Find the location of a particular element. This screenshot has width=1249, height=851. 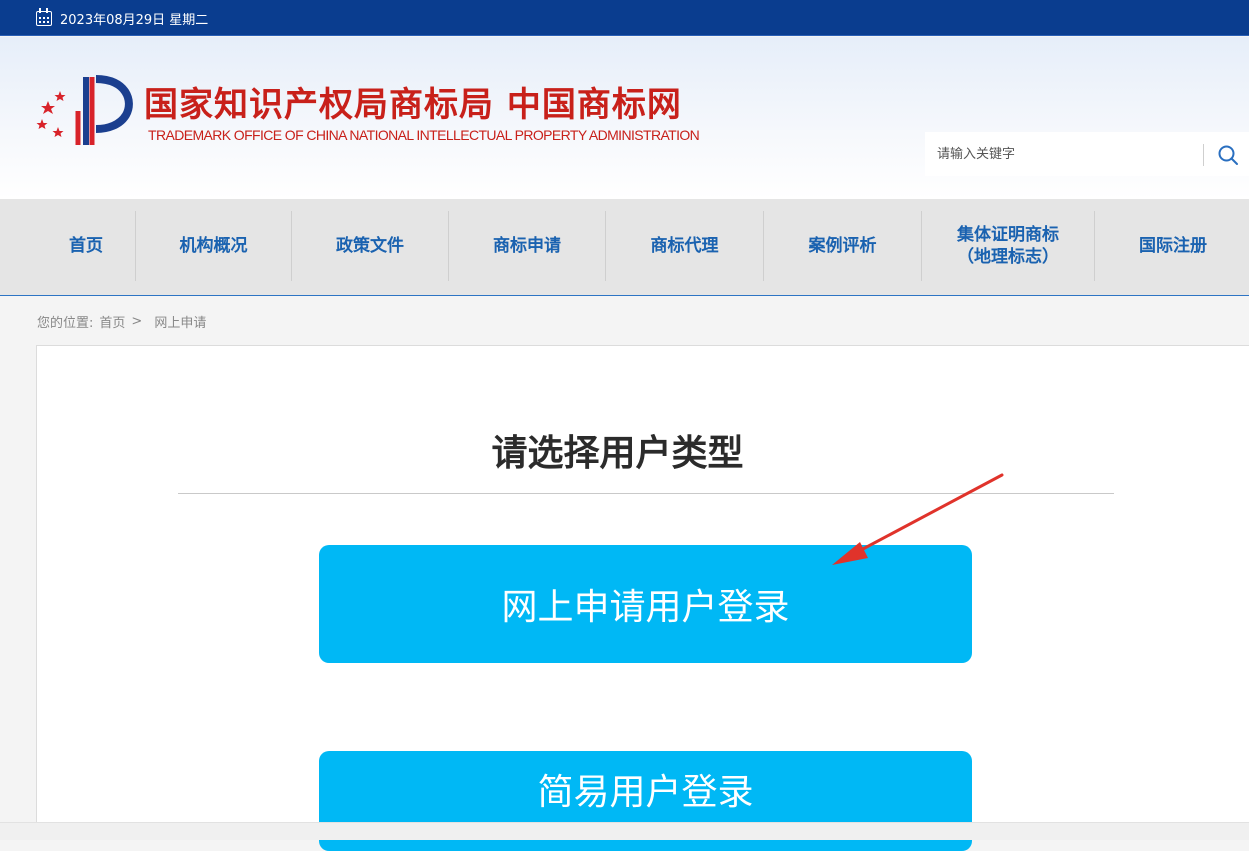

nav-item-application: 商标申请 is located at coordinates (527, 246).